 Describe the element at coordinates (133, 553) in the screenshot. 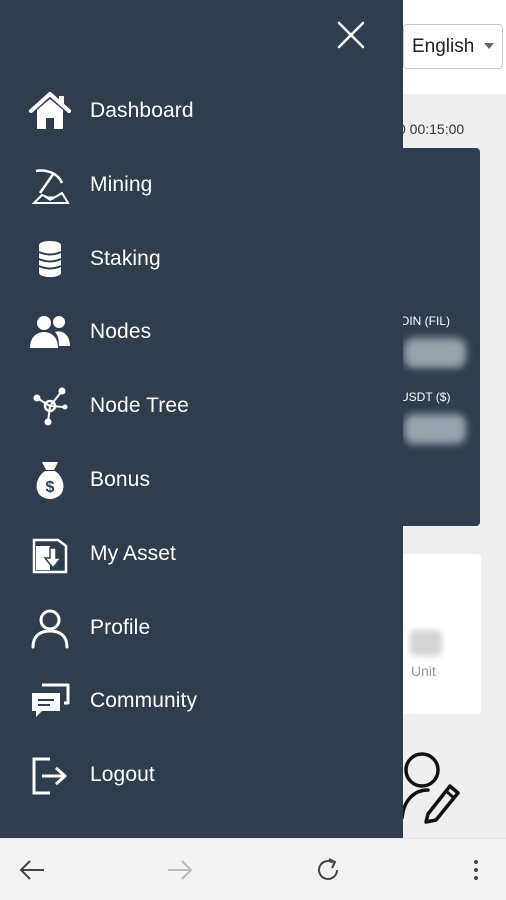

I see `menu-item-label: My Asset` at that location.